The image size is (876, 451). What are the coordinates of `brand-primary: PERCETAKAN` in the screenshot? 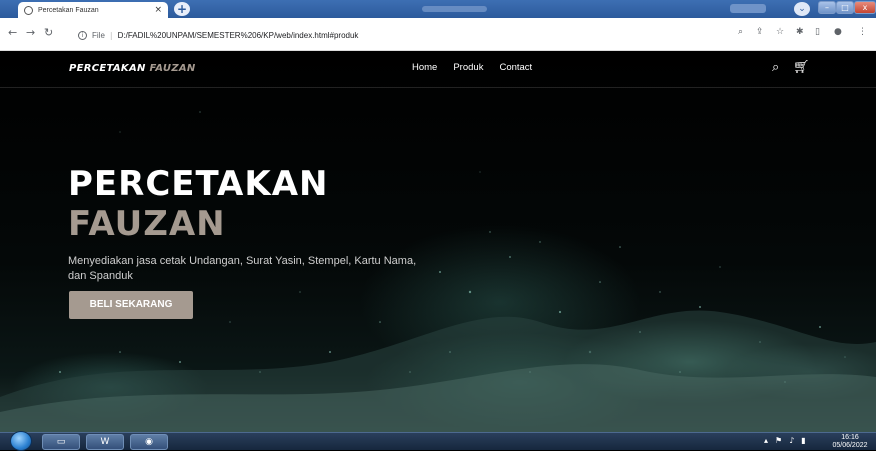 It's located at (107, 68).